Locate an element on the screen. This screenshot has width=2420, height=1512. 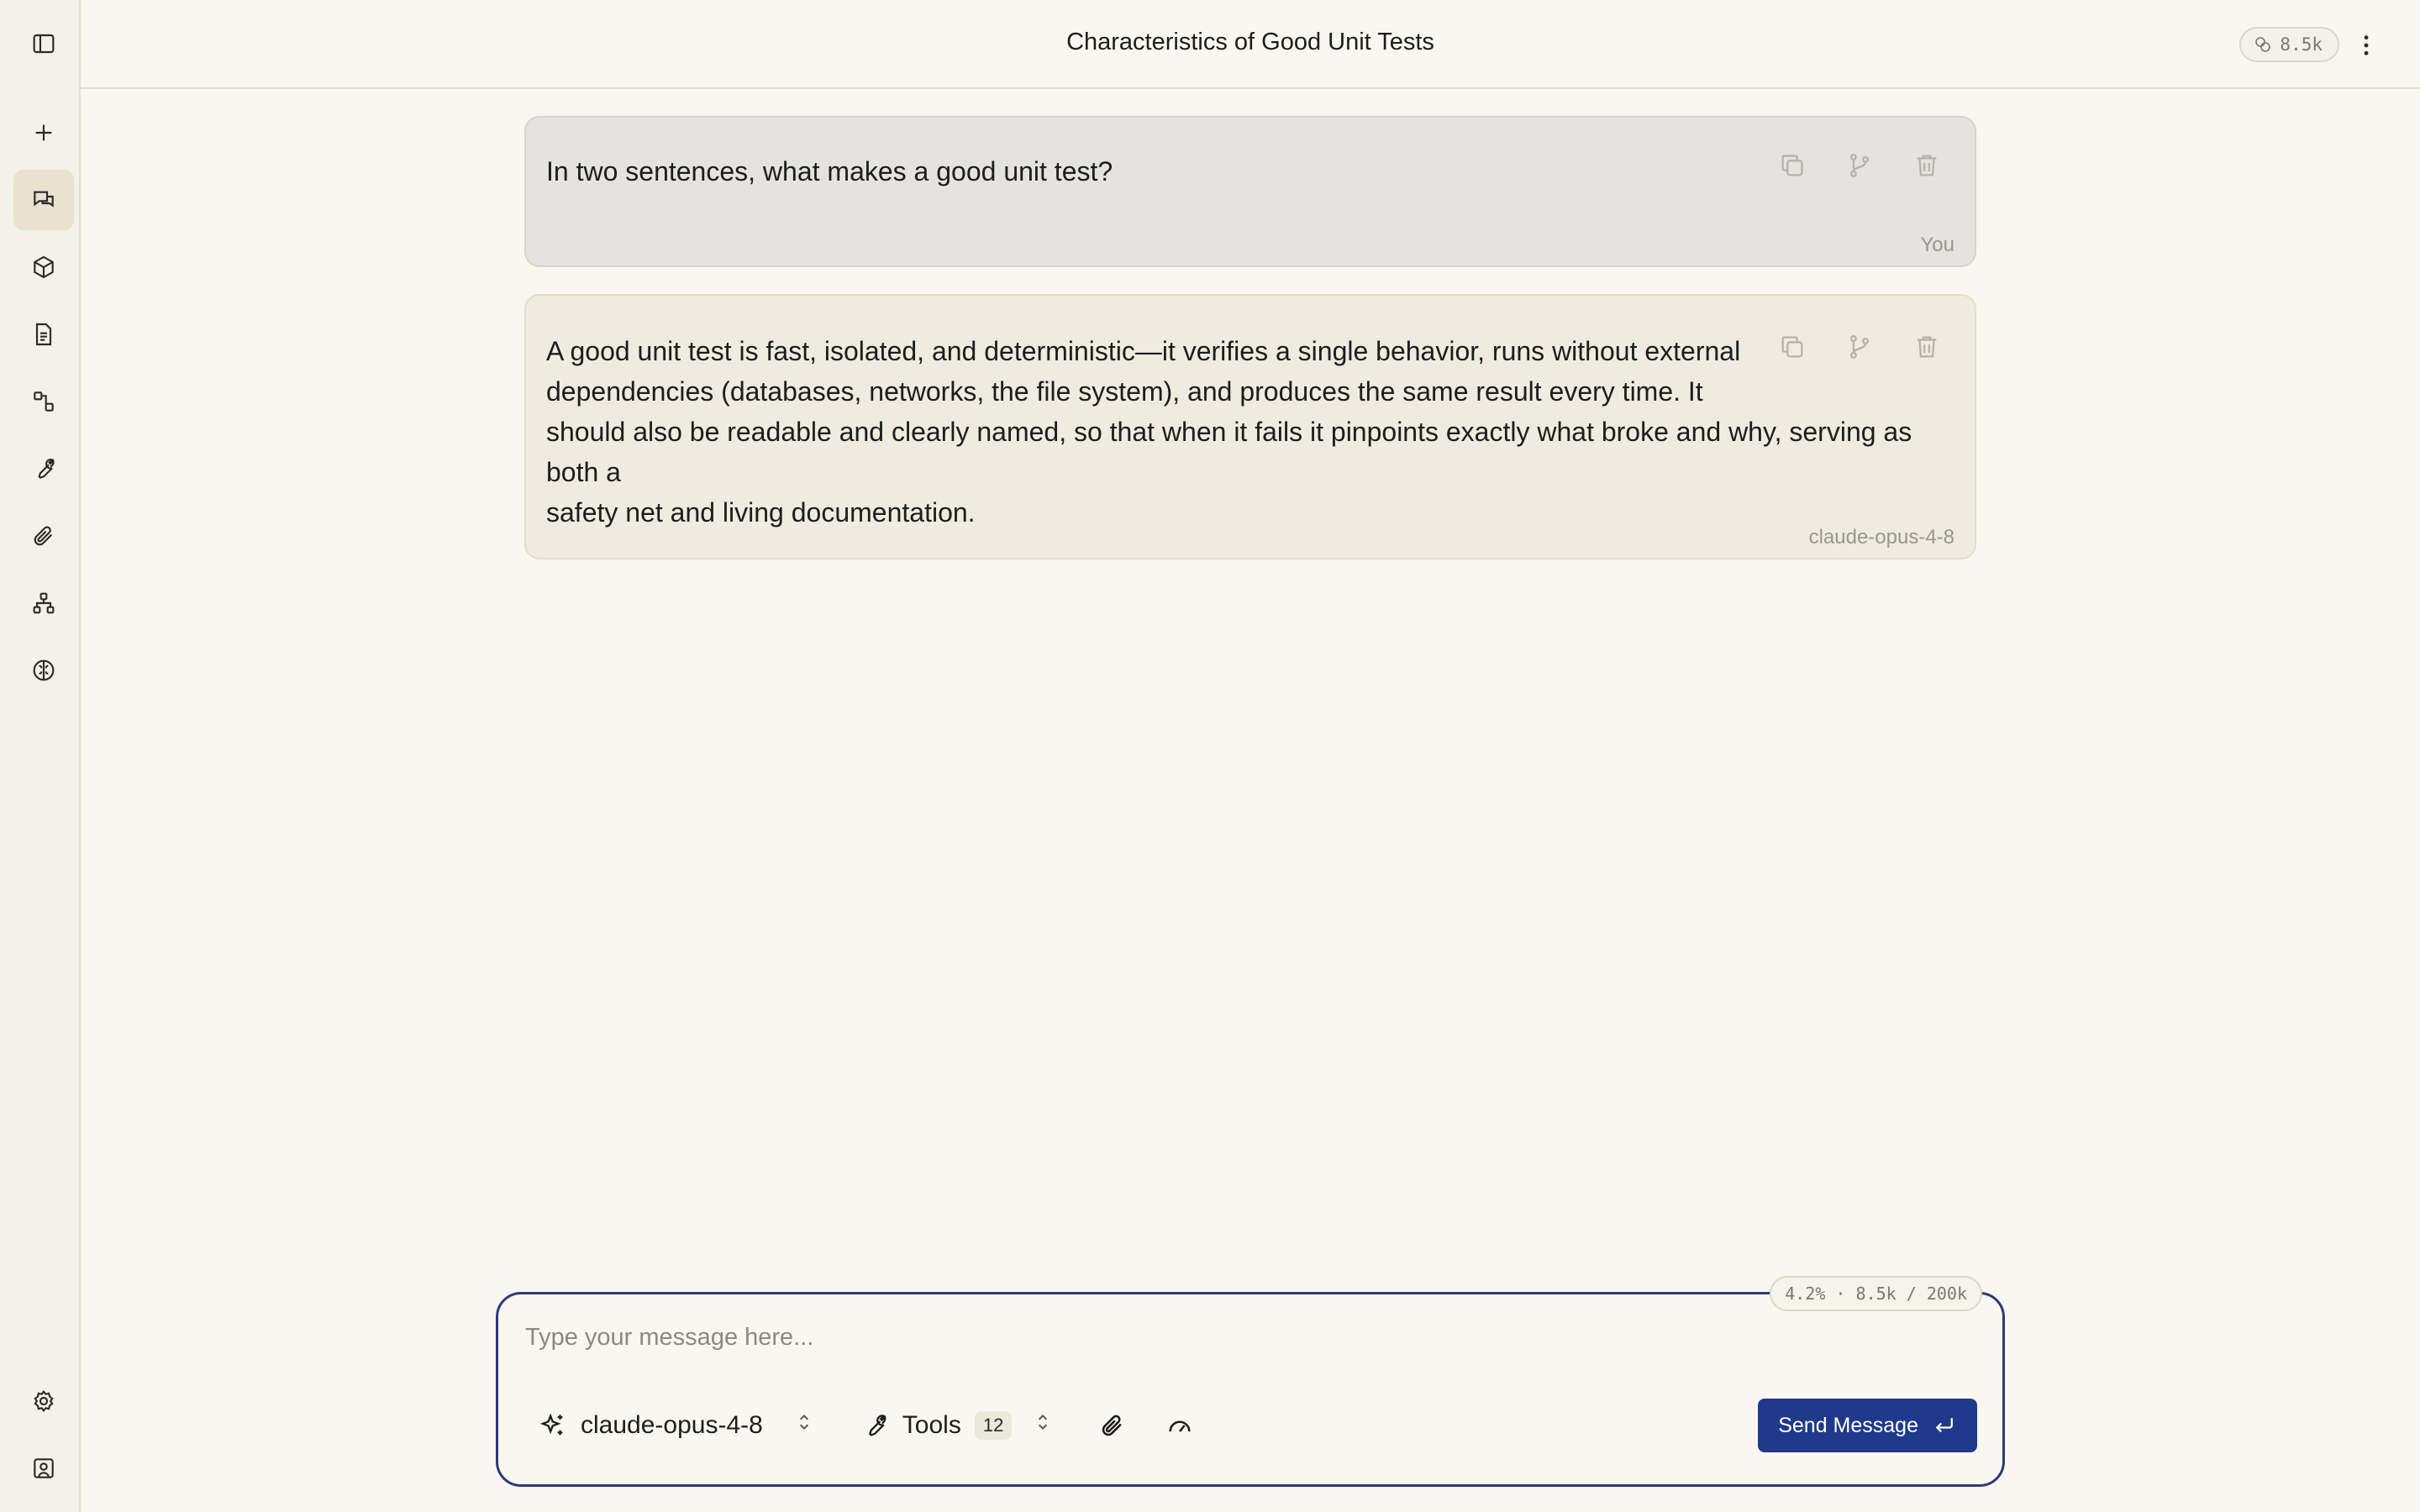
kebab-menu-icon is located at coordinates (2366, 45).